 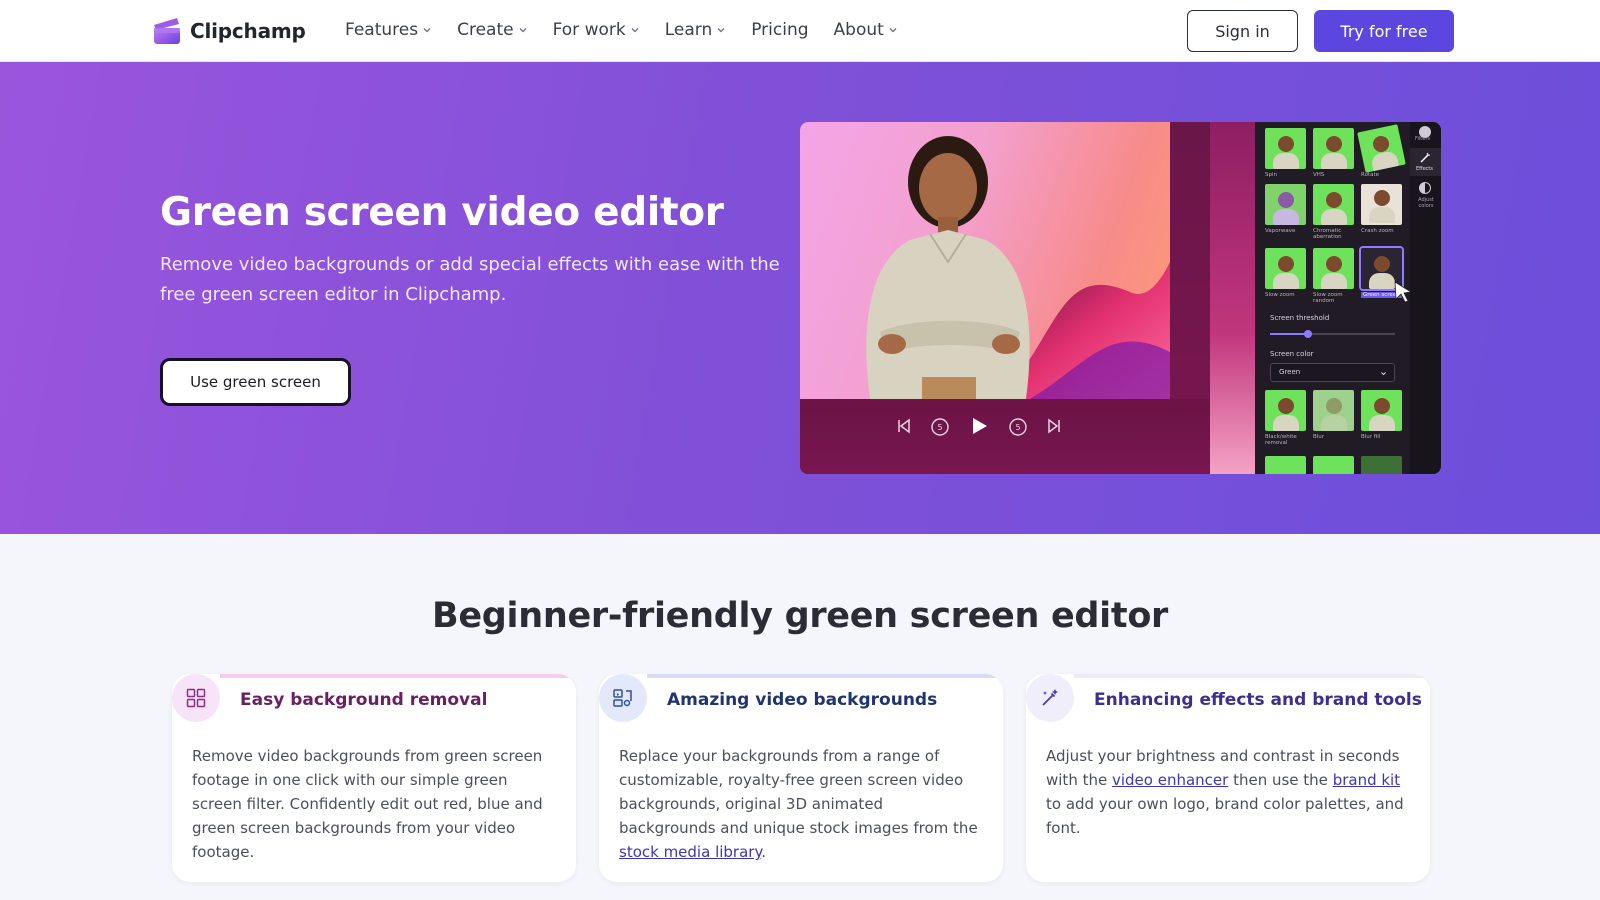 I want to click on effect-label: Slow zoom random, so click(x=1328, y=298).